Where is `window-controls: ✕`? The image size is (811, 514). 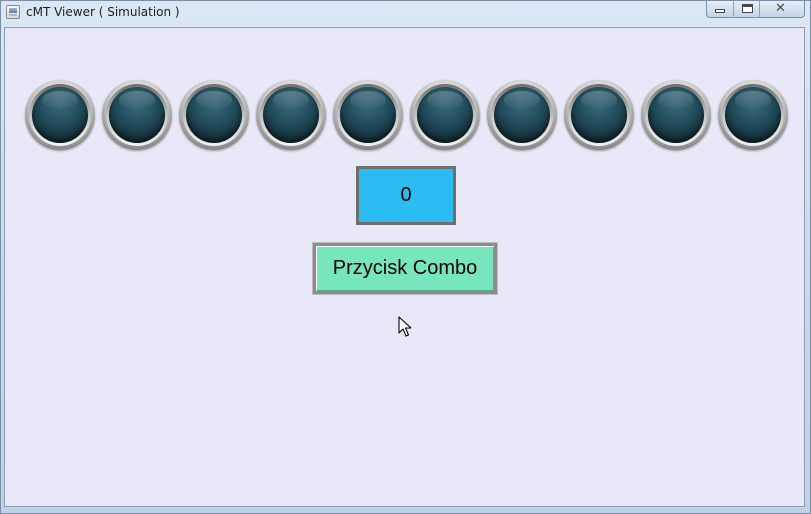
window-controls: ✕ is located at coordinates (755, 9).